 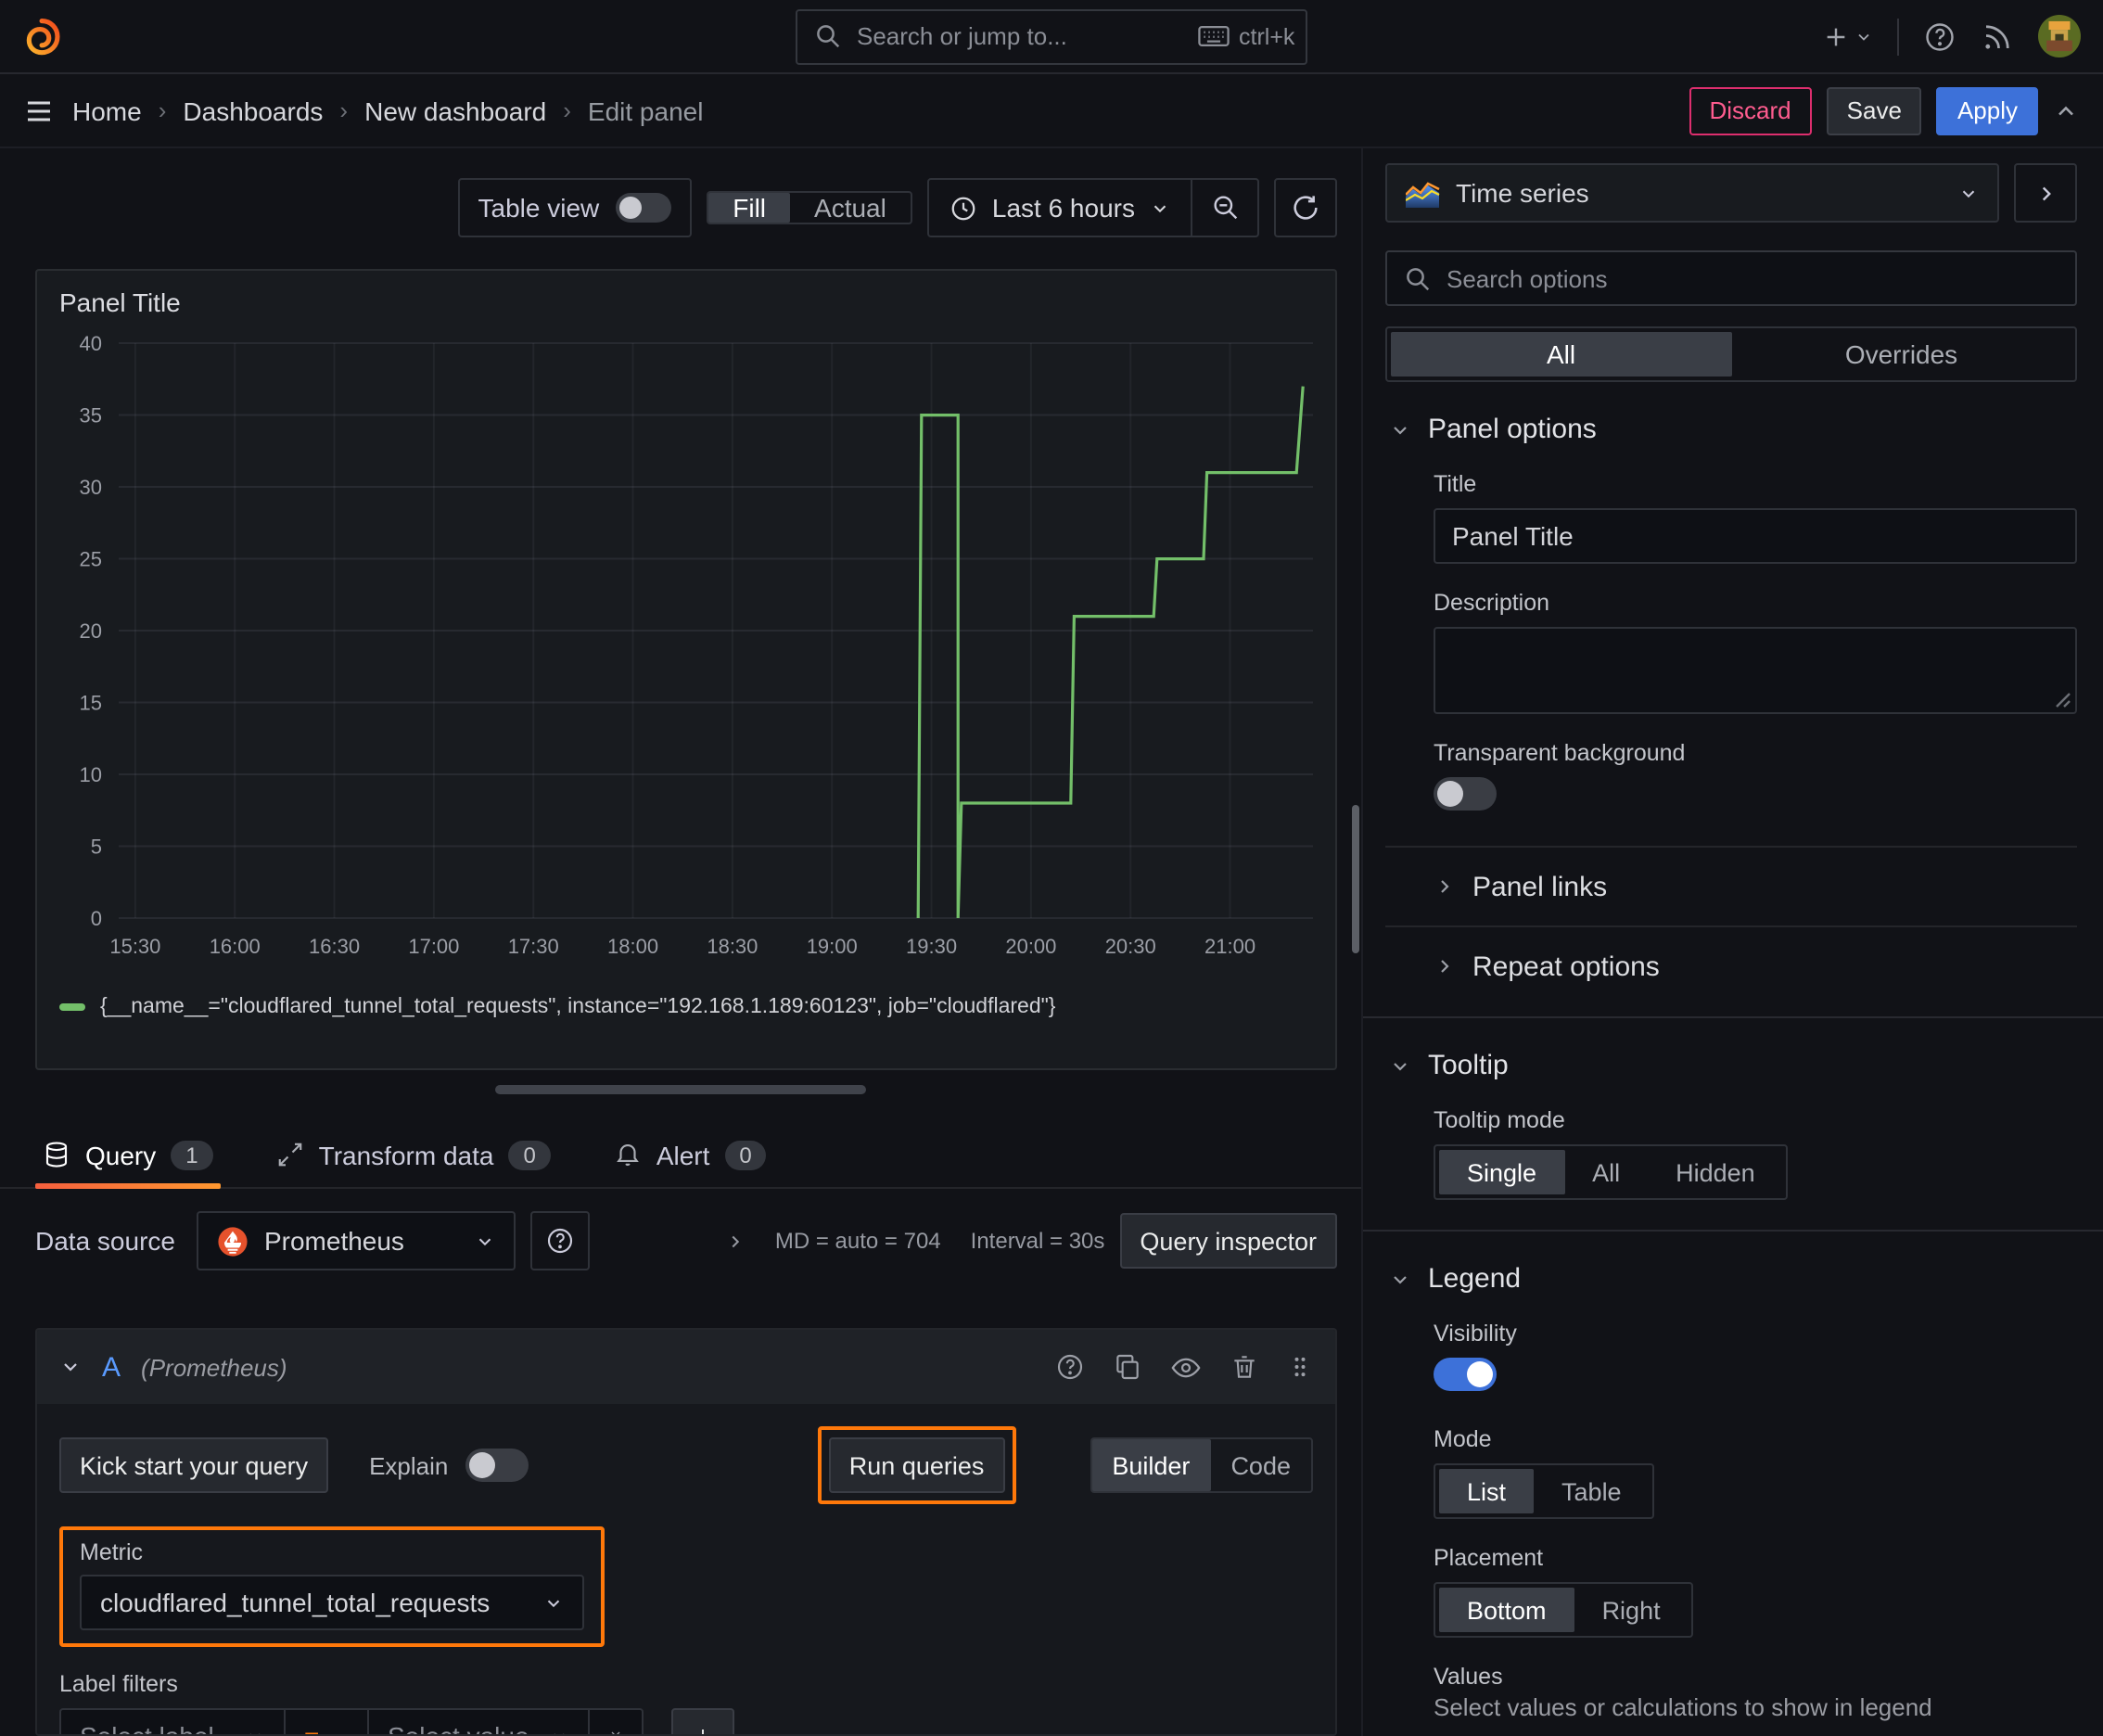 I want to click on tab-overrides: Overrides, so click(x=1901, y=355).